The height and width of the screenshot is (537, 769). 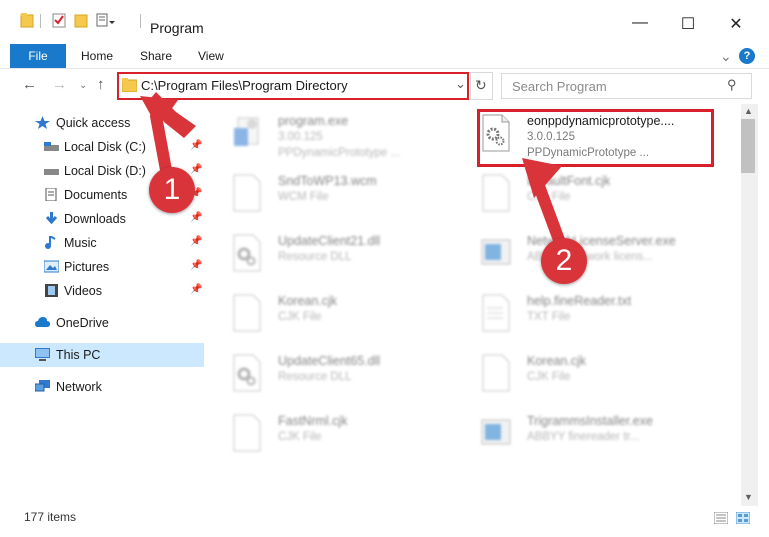 I want to click on computer-icon, so click(x=42, y=354).